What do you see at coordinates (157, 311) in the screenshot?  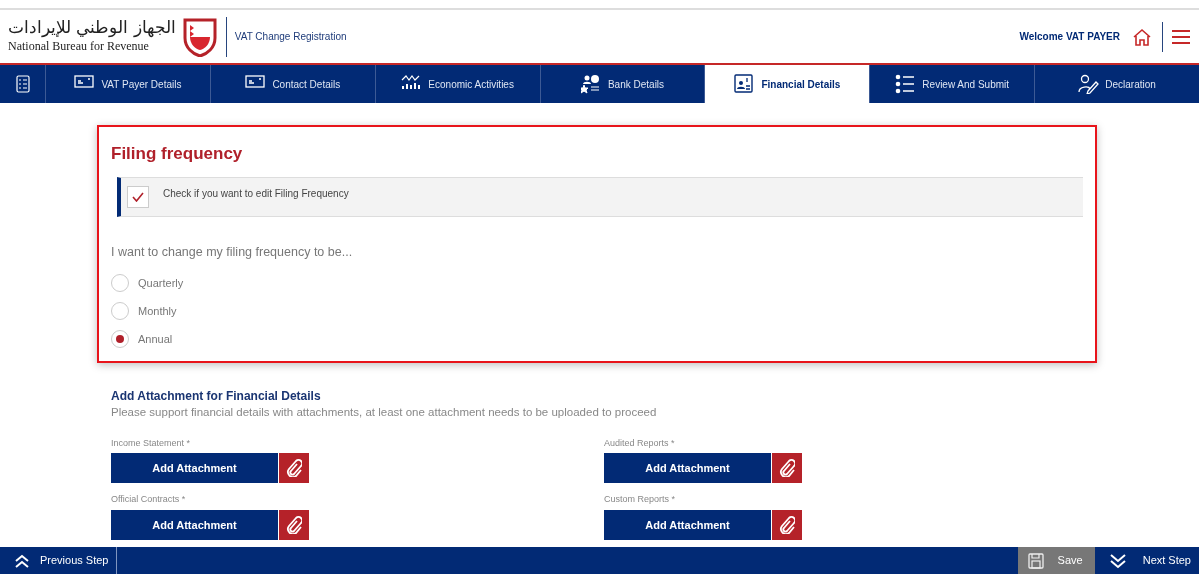 I see `radio-label: Monthly` at bounding box center [157, 311].